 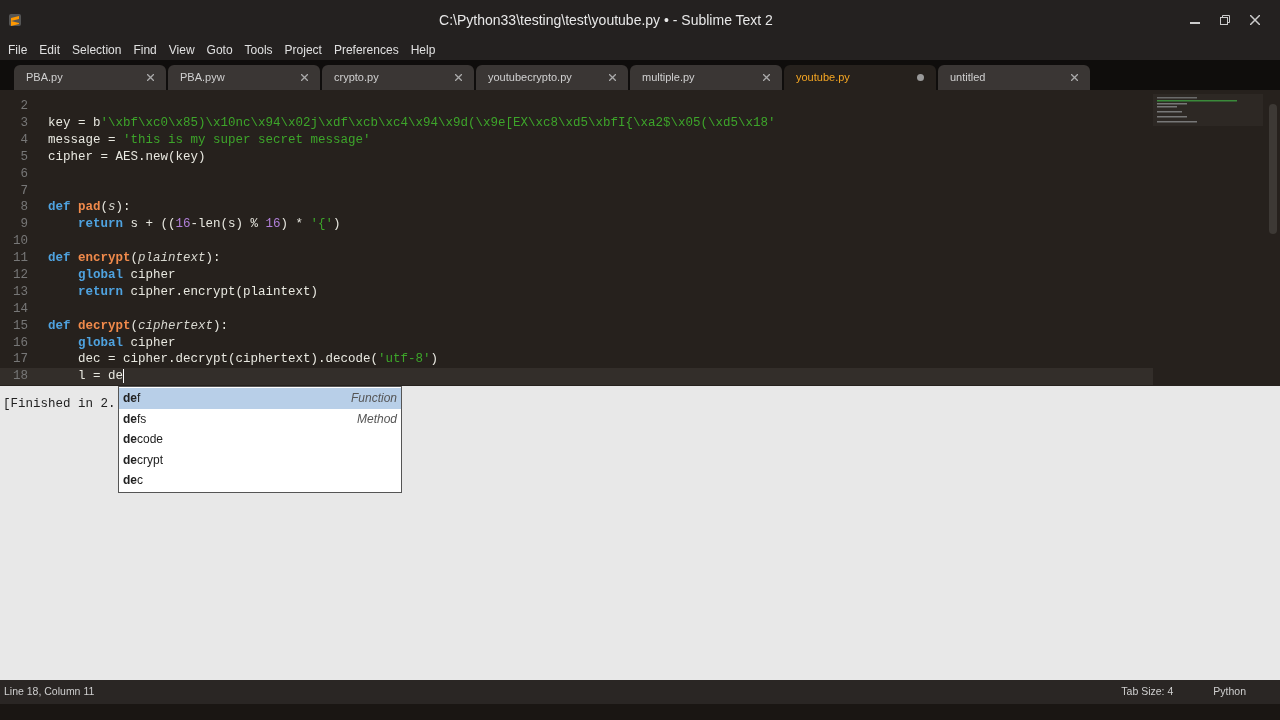 I want to click on line-number: 17, so click(x=20, y=360).